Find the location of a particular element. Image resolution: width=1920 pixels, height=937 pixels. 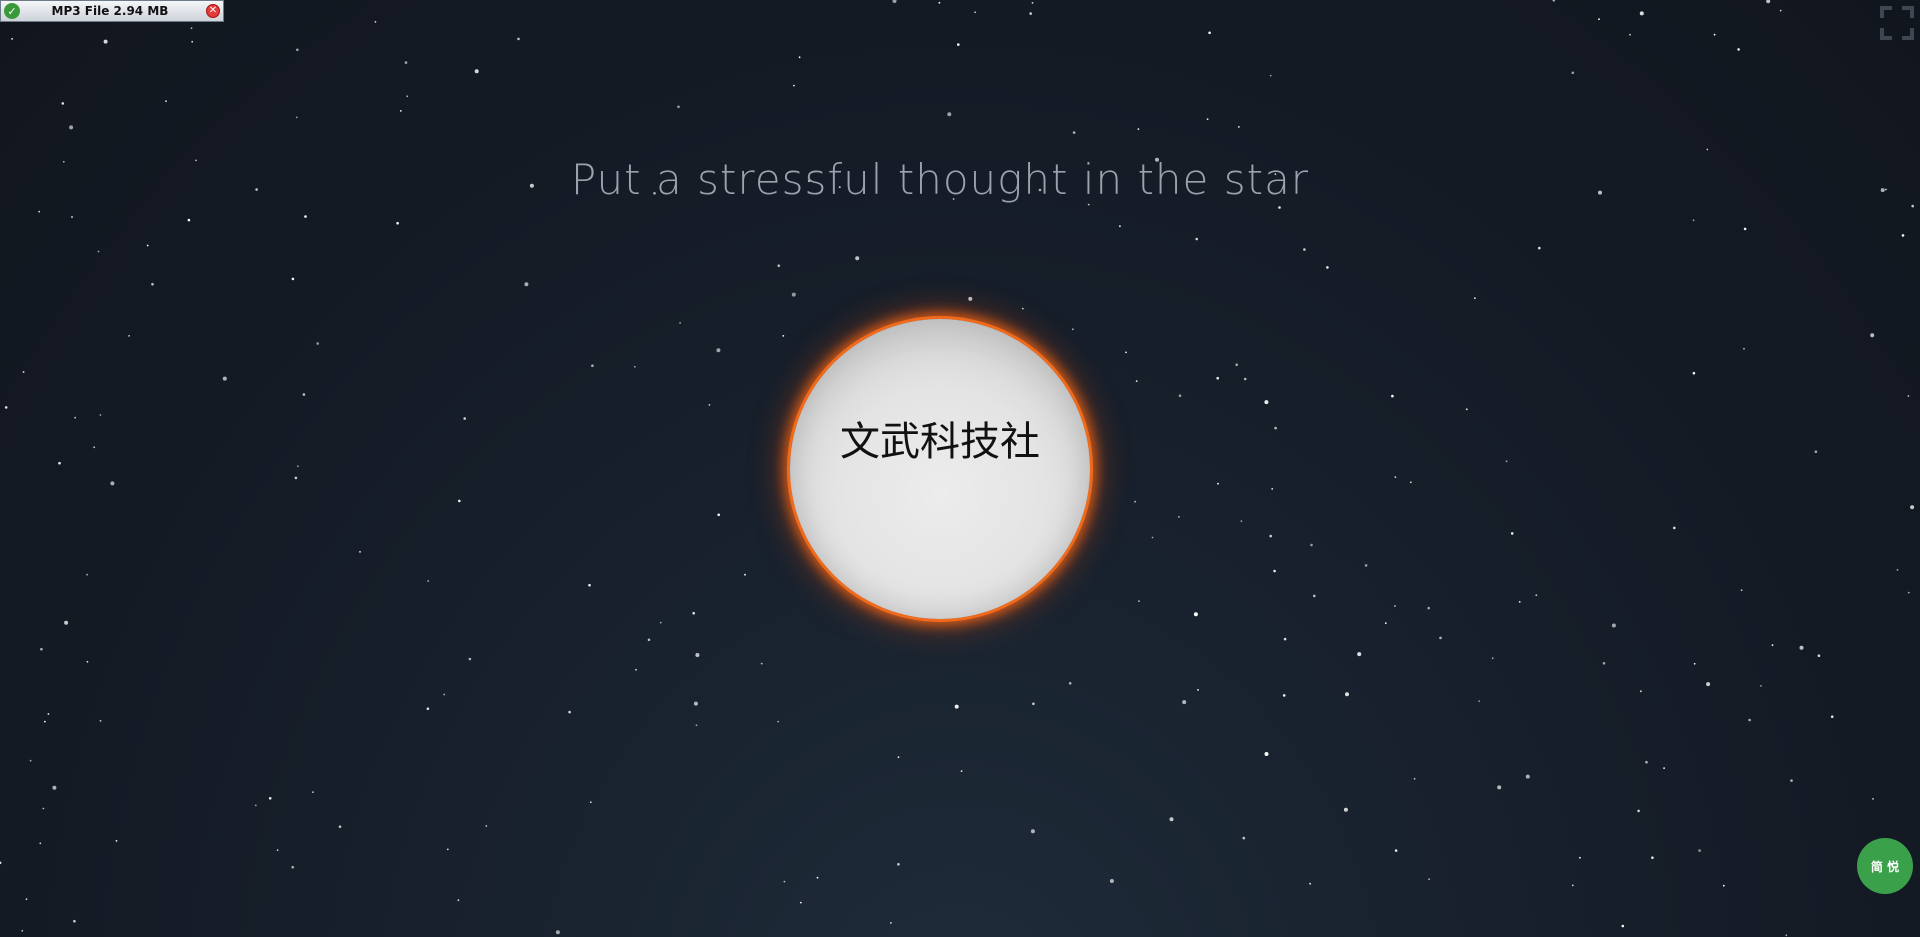

close-icon: ✕ is located at coordinates (213, 11).